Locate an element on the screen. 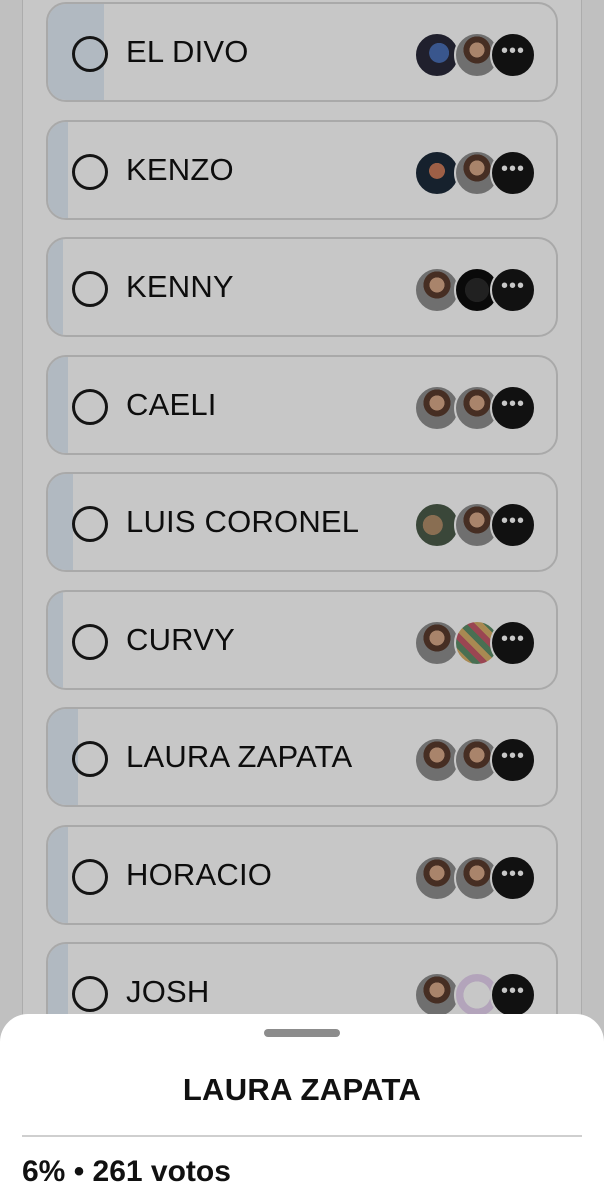 The image size is (604, 1200). sheet-divider is located at coordinates (302, 1136).